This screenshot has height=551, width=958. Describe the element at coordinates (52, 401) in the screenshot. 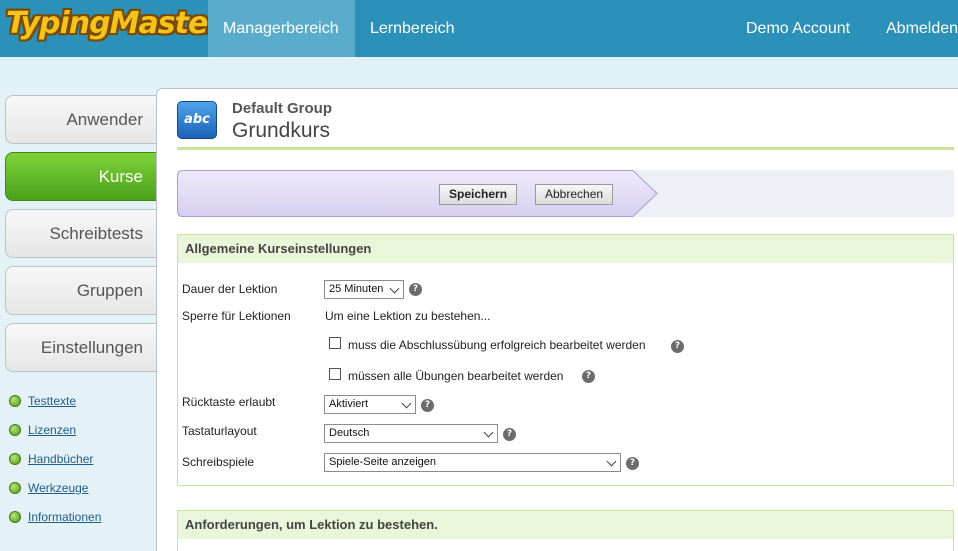

I see `test-texts-link: Testtexte` at that location.